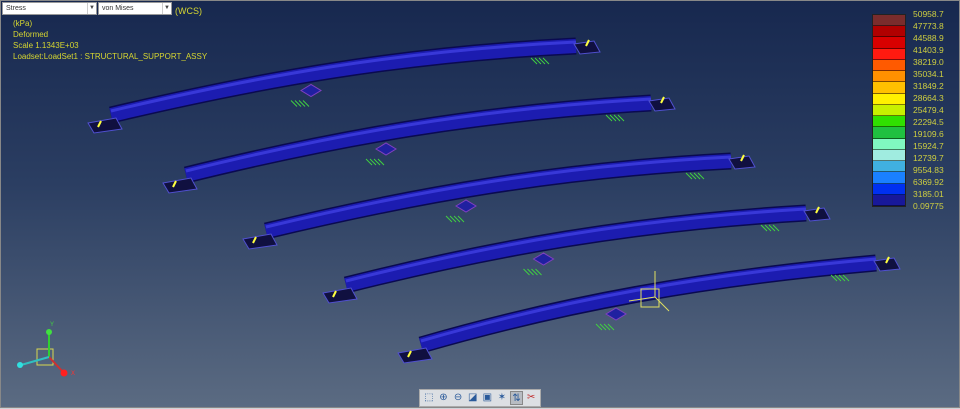 This screenshot has width=960, height=409. Describe the element at coordinates (473, 398) in the screenshot. I see `view-plane-icon: ◪` at that location.